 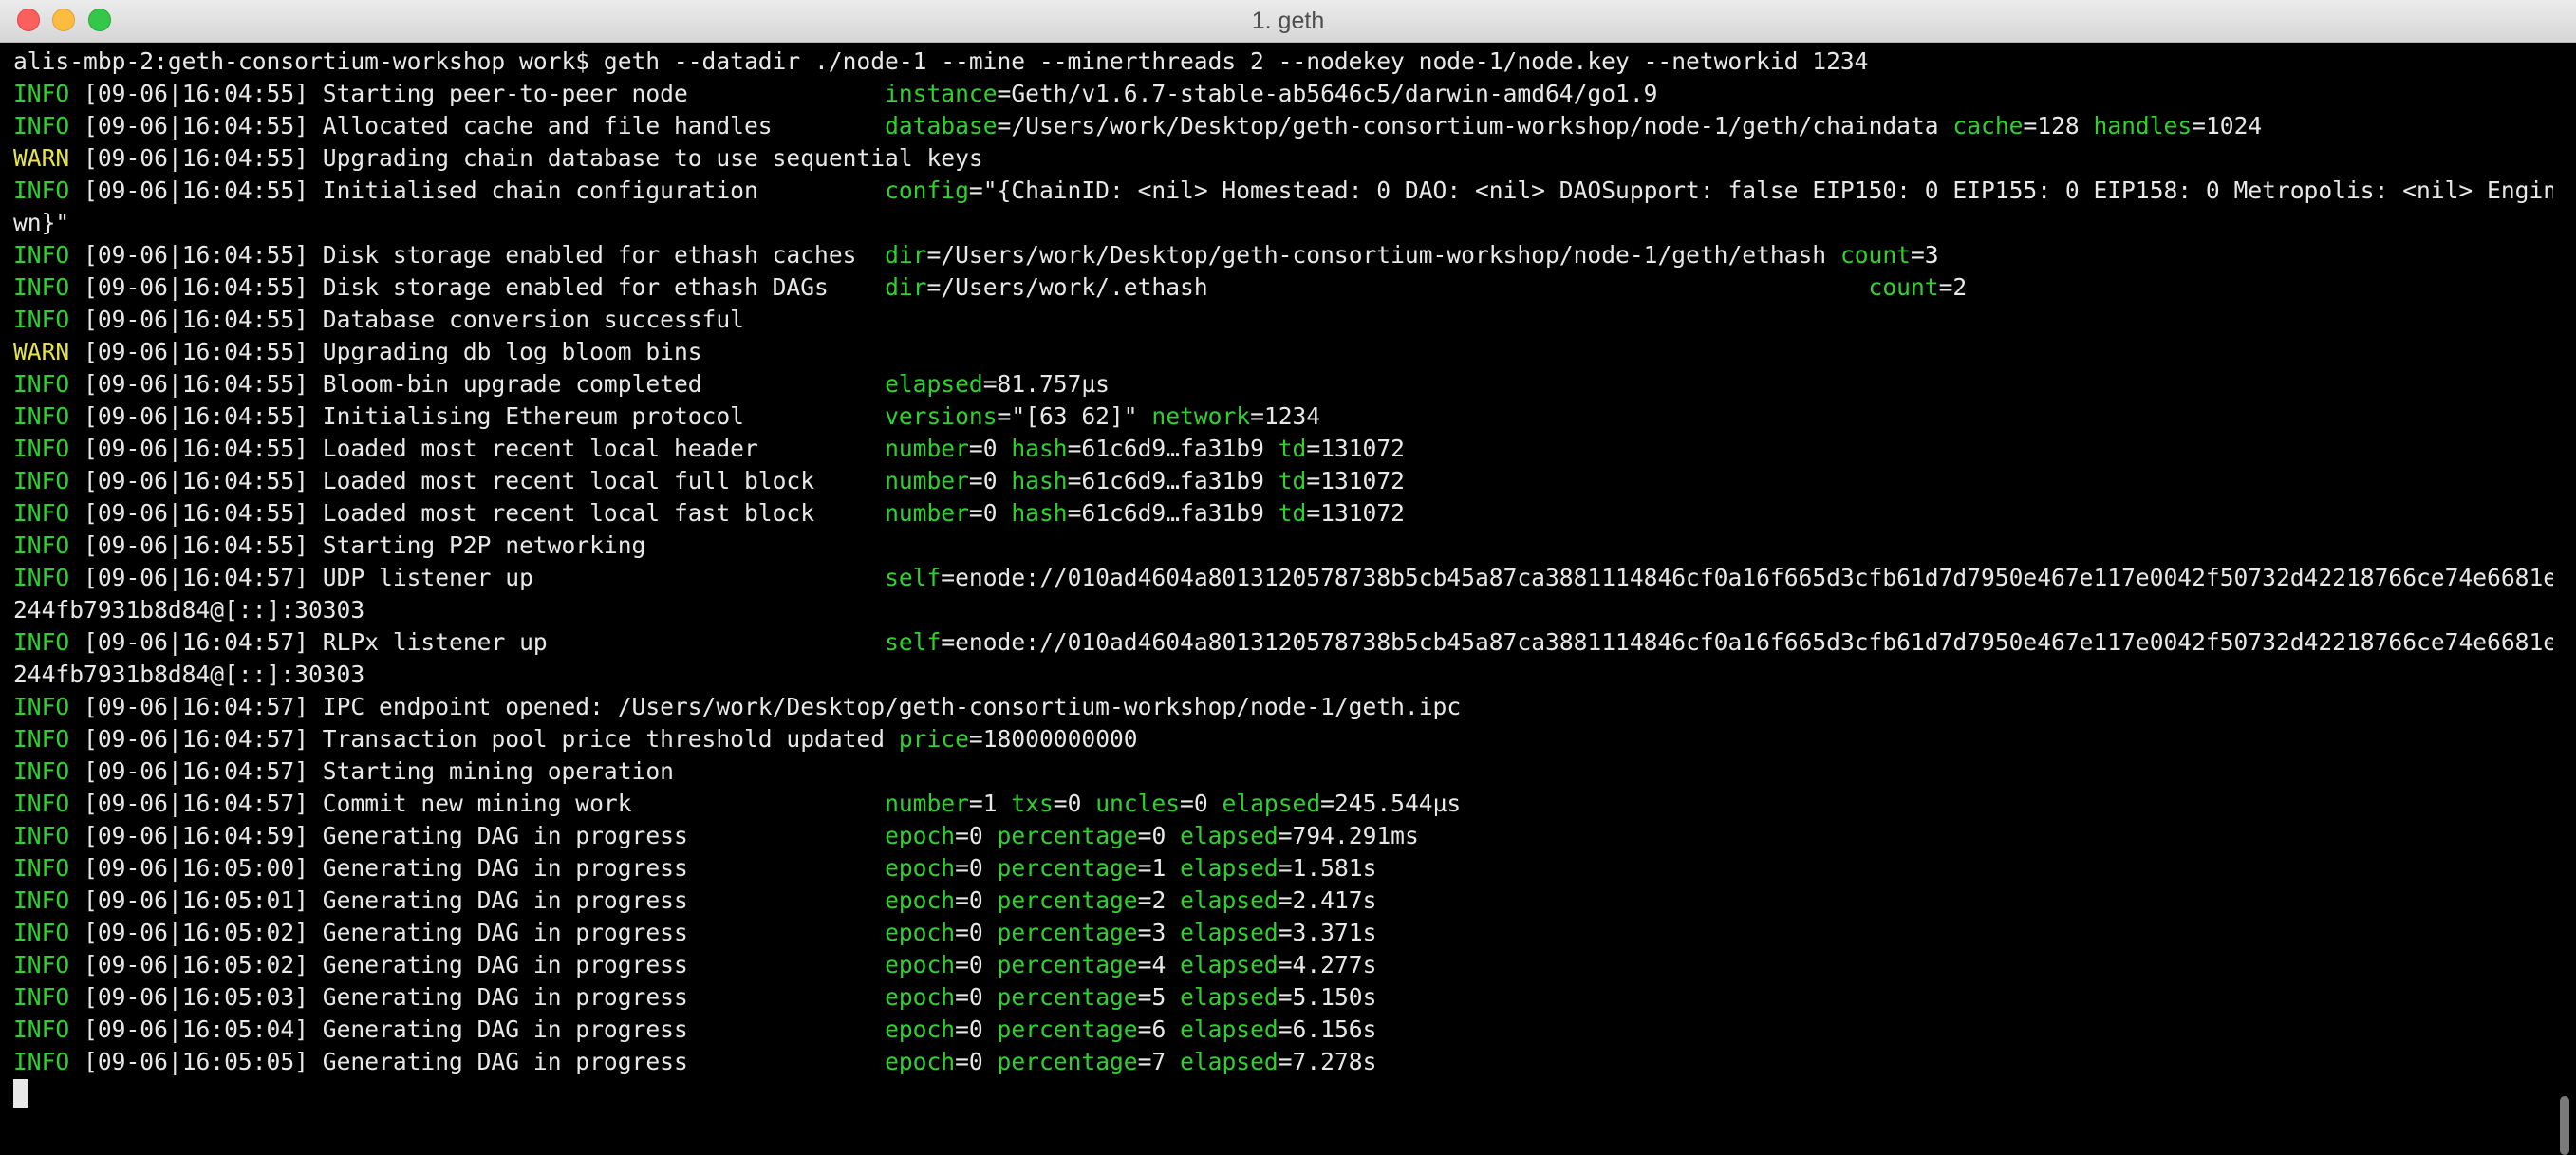 What do you see at coordinates (941, 126) in the screenshot?
I see `ctx-key: database` at bounding box center [941, 126].